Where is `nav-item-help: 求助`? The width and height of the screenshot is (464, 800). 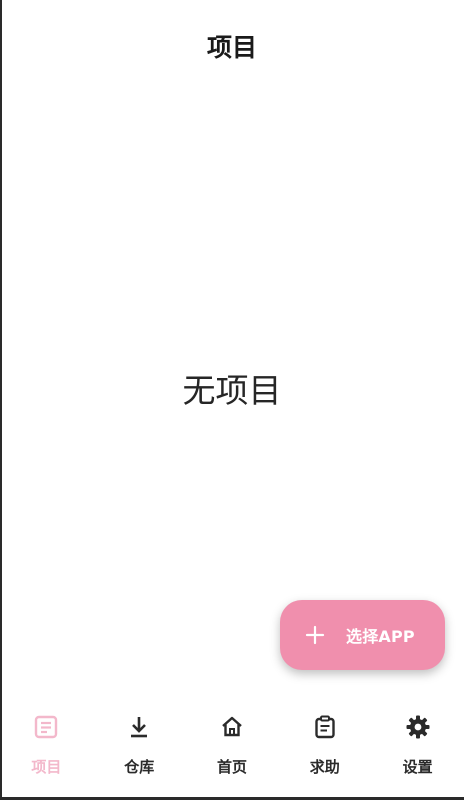 nav-item-help: 求助 is located at coordinates (324, 748).